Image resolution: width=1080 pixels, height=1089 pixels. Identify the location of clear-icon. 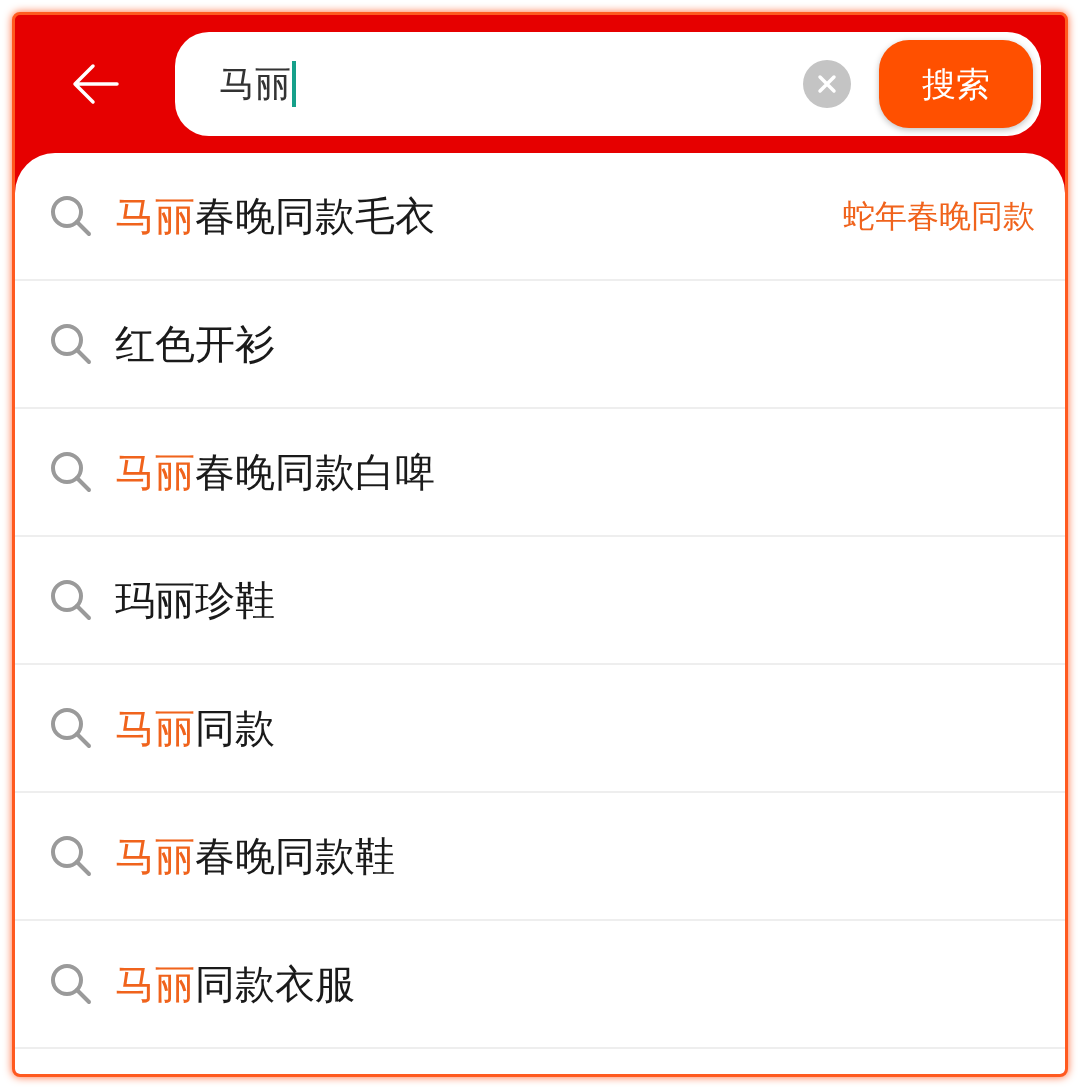
(827, 84).